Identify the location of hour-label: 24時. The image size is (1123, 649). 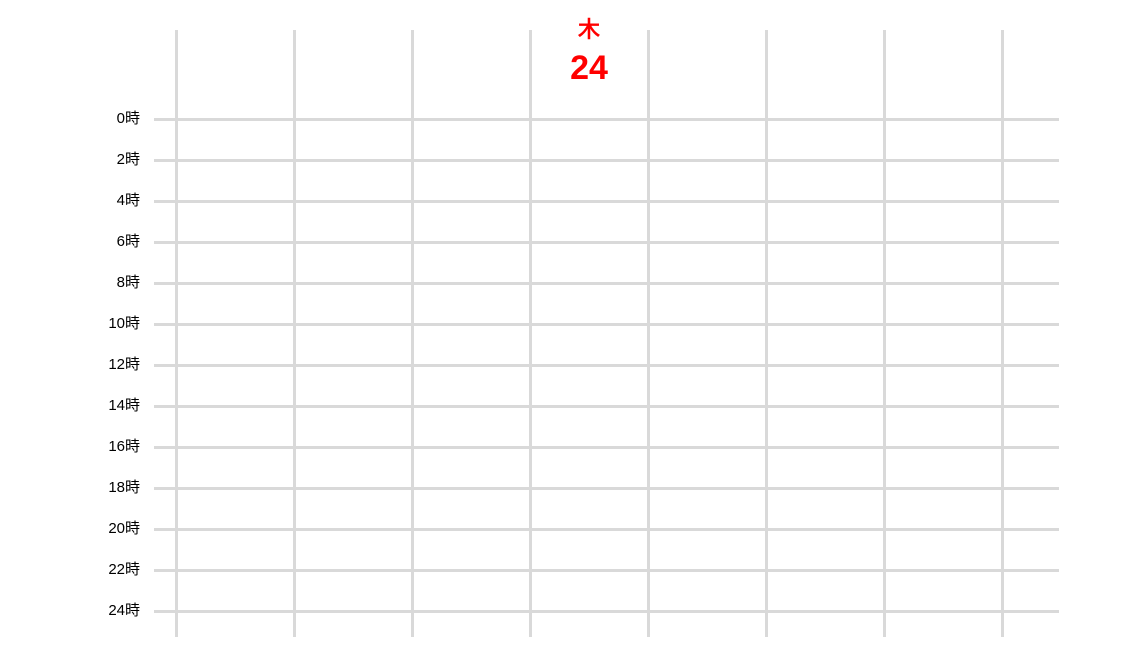
(124, 610).